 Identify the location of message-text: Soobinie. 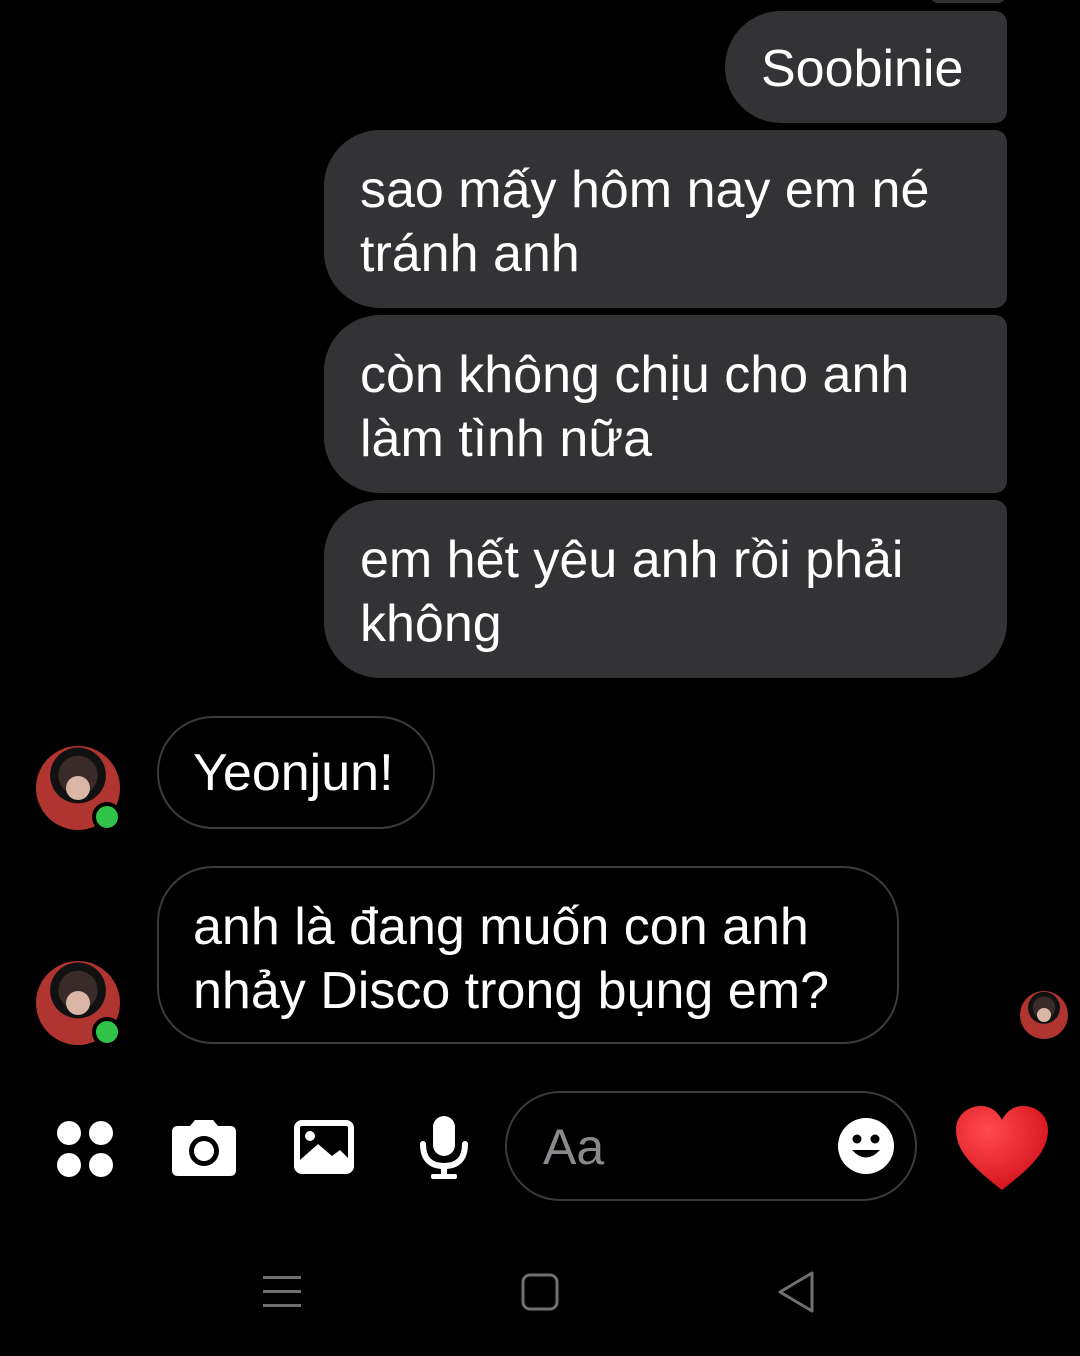
(862, 69).